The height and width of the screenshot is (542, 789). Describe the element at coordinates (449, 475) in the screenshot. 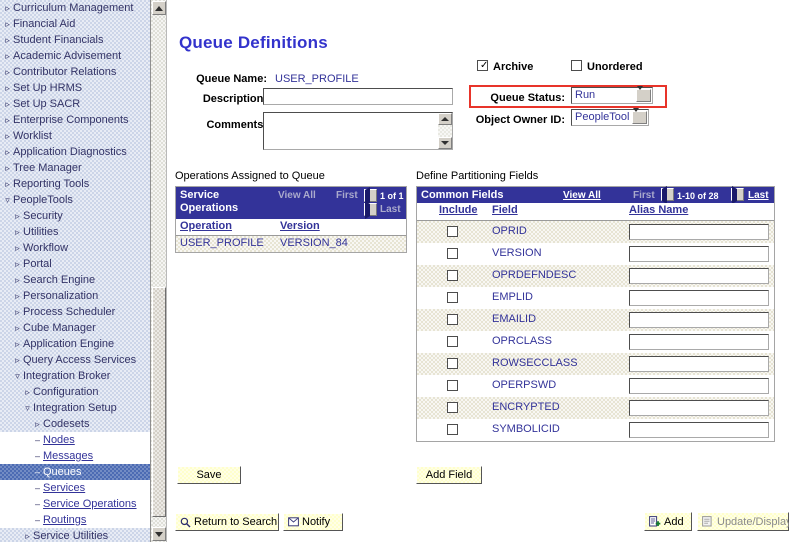

I see `add-field-button: Add Field` at that location.